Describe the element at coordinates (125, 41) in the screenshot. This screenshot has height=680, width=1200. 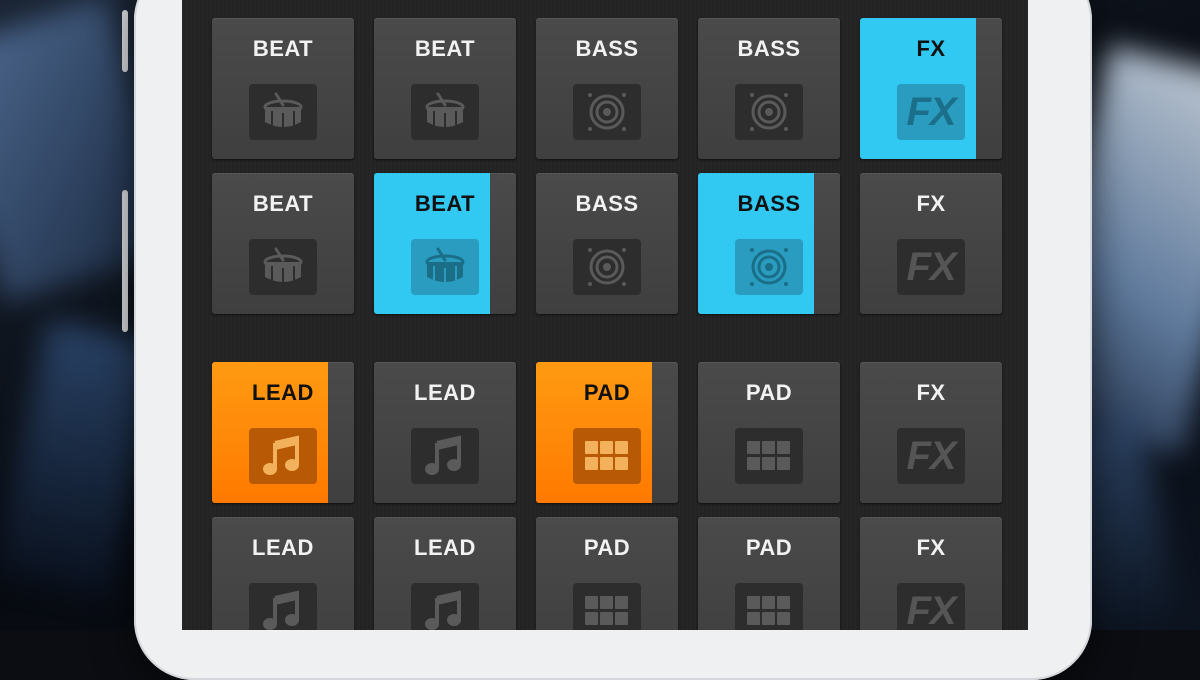
I see `phone-mute-switch` at that location.